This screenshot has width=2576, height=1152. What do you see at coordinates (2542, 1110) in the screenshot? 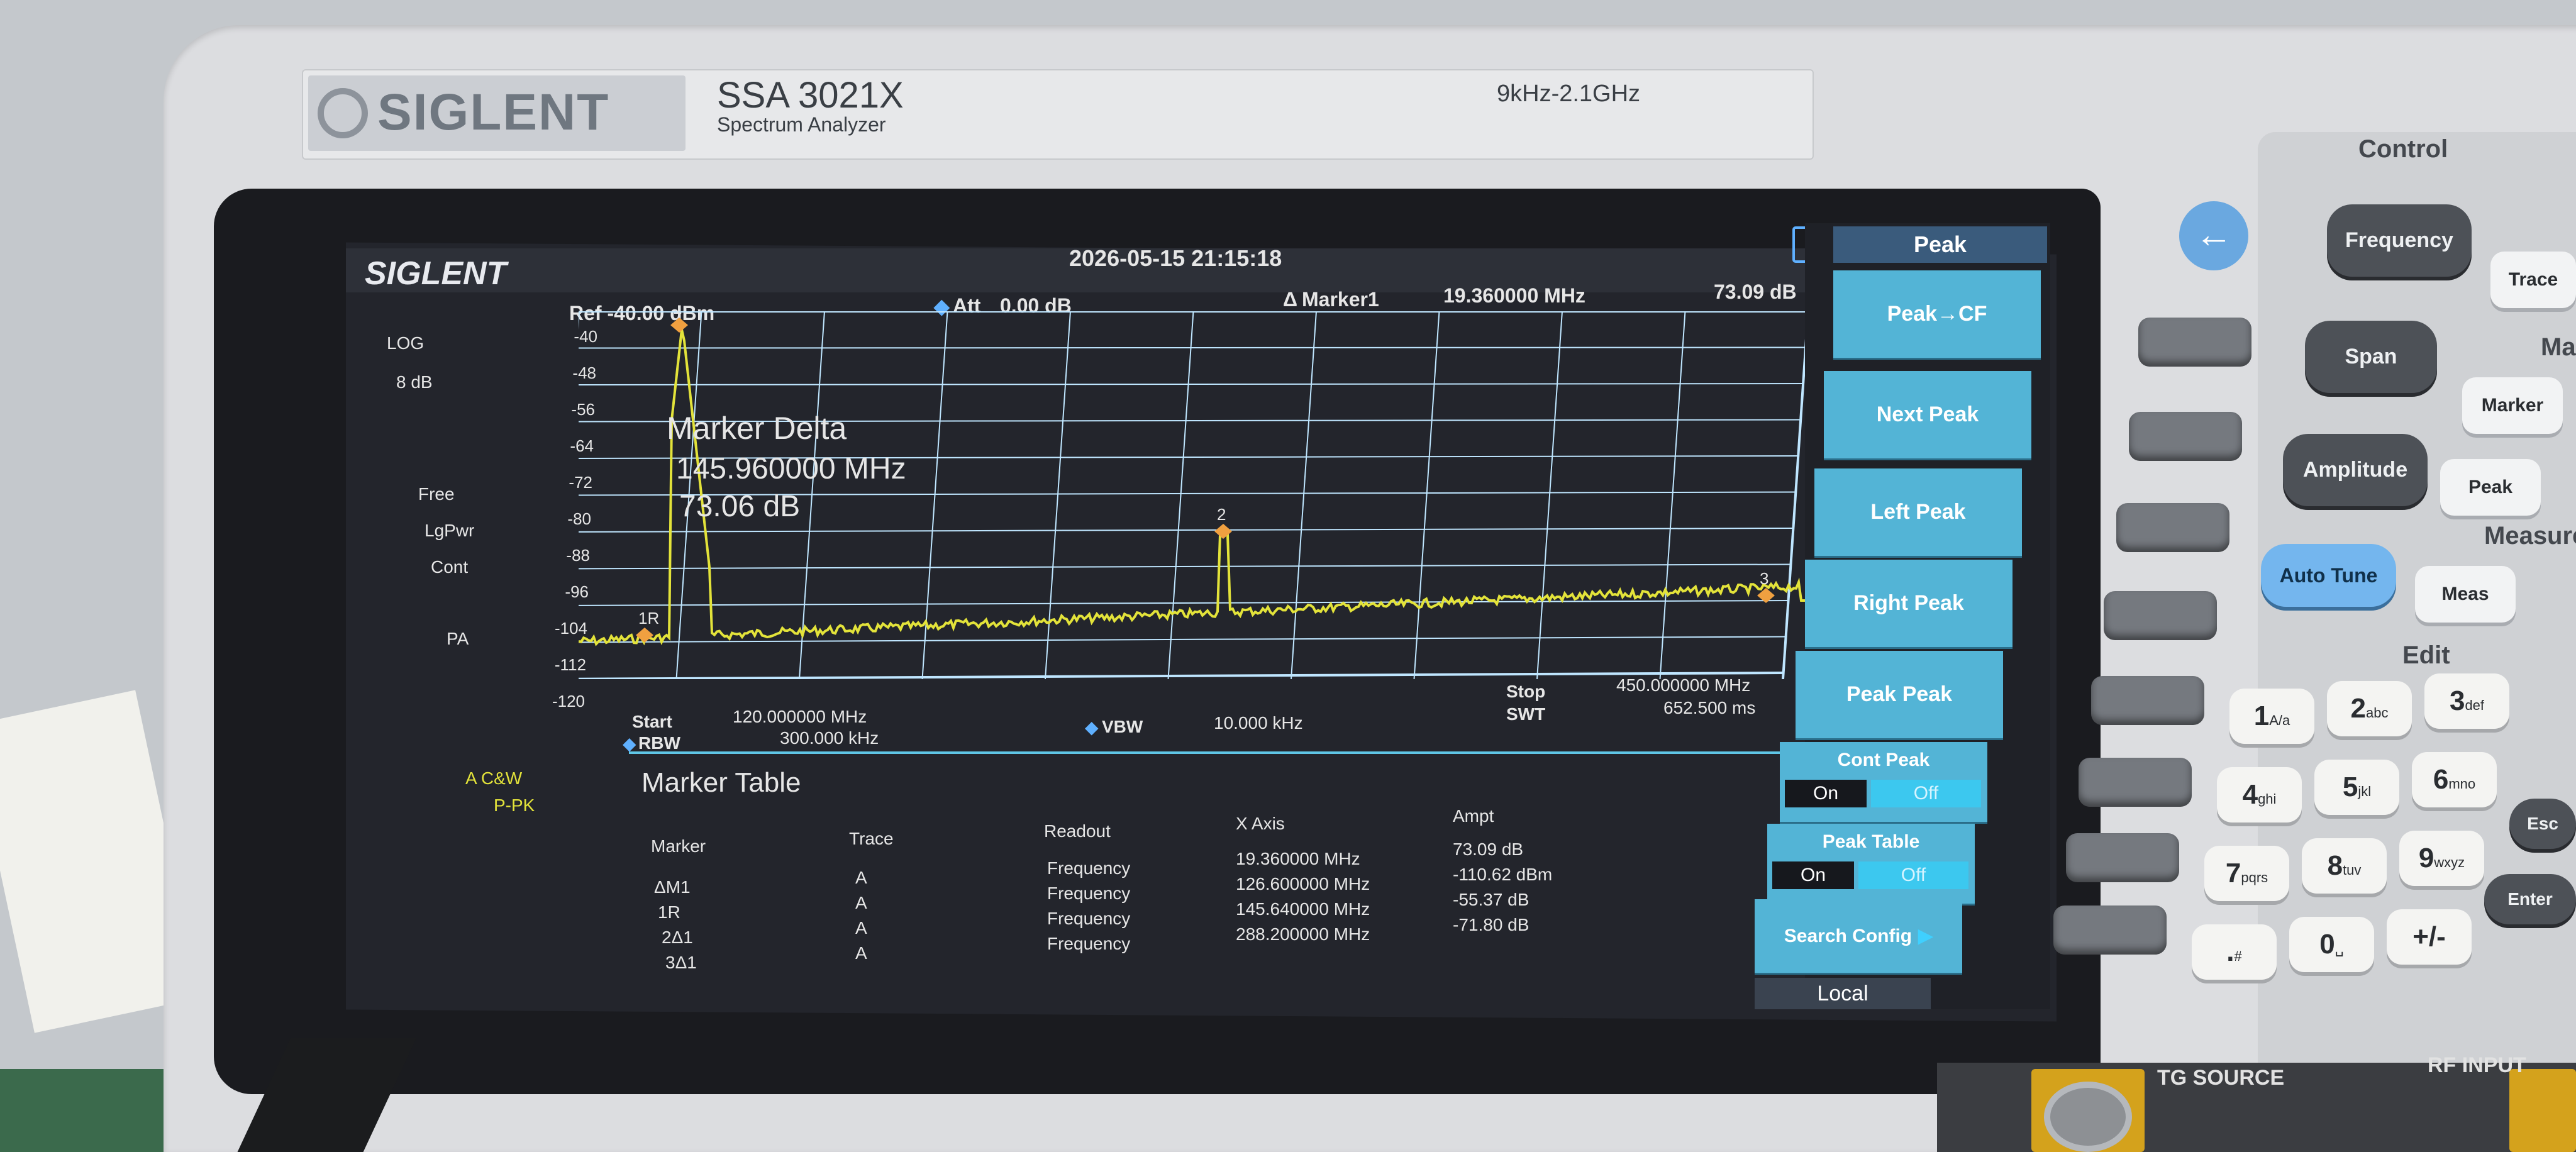
I see `rf-input-plate` at bounding box center [2542, 1110].